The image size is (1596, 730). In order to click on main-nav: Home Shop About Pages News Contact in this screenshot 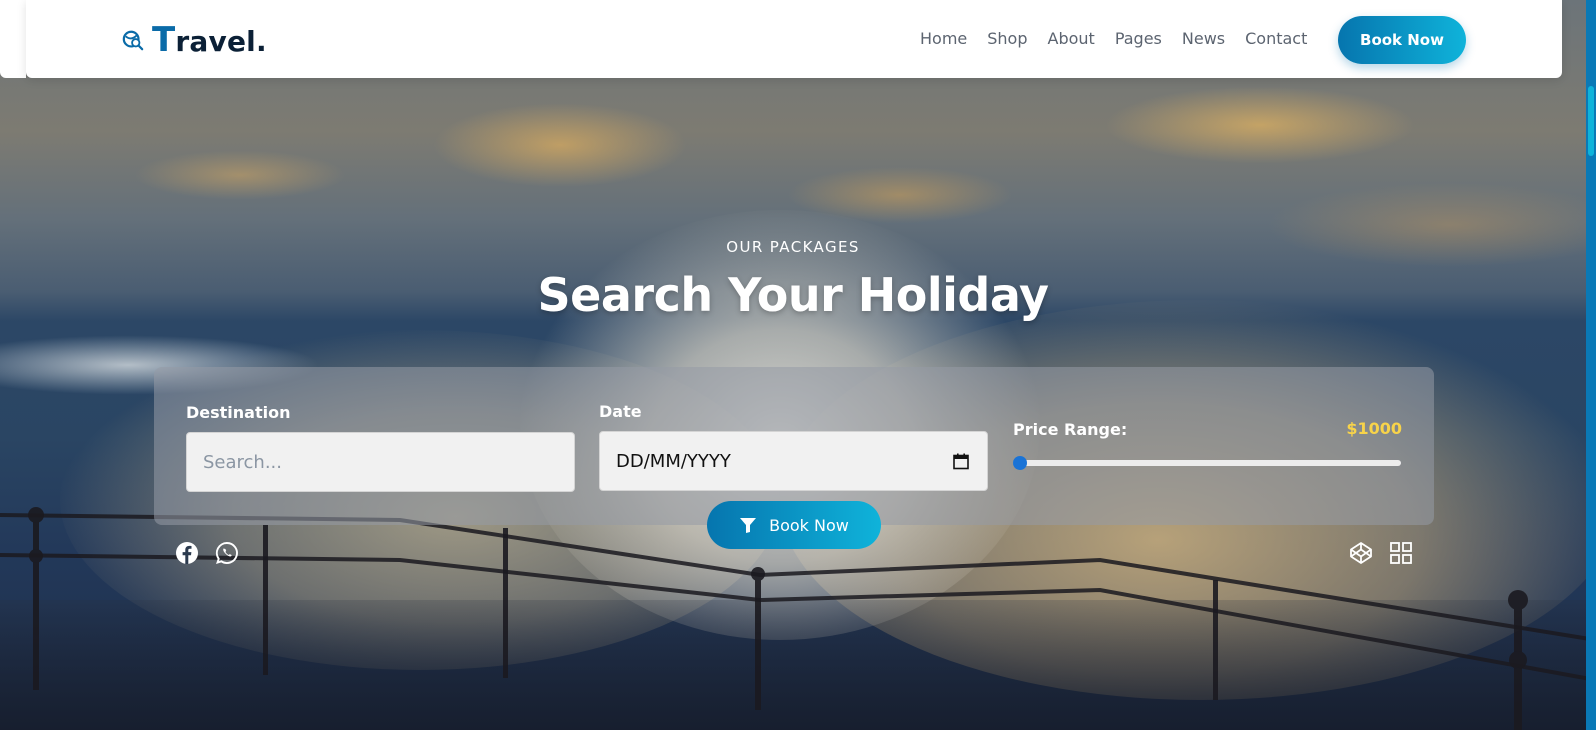, I will do `click(1113, 39)`.